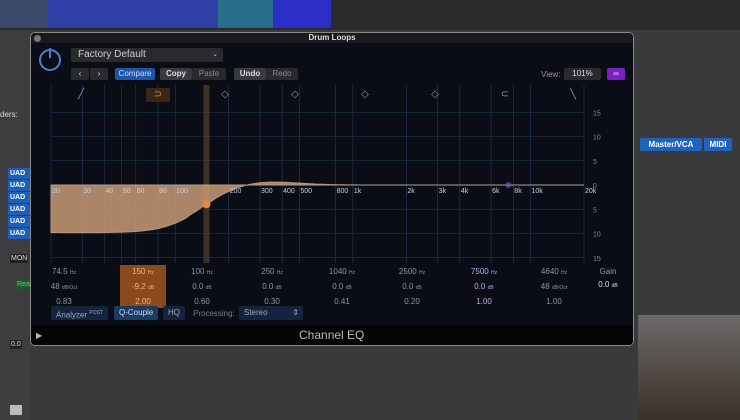  Describe the element at coordinates (202, 301) in the screenshot. I see `band-q: 0.60` at that location.